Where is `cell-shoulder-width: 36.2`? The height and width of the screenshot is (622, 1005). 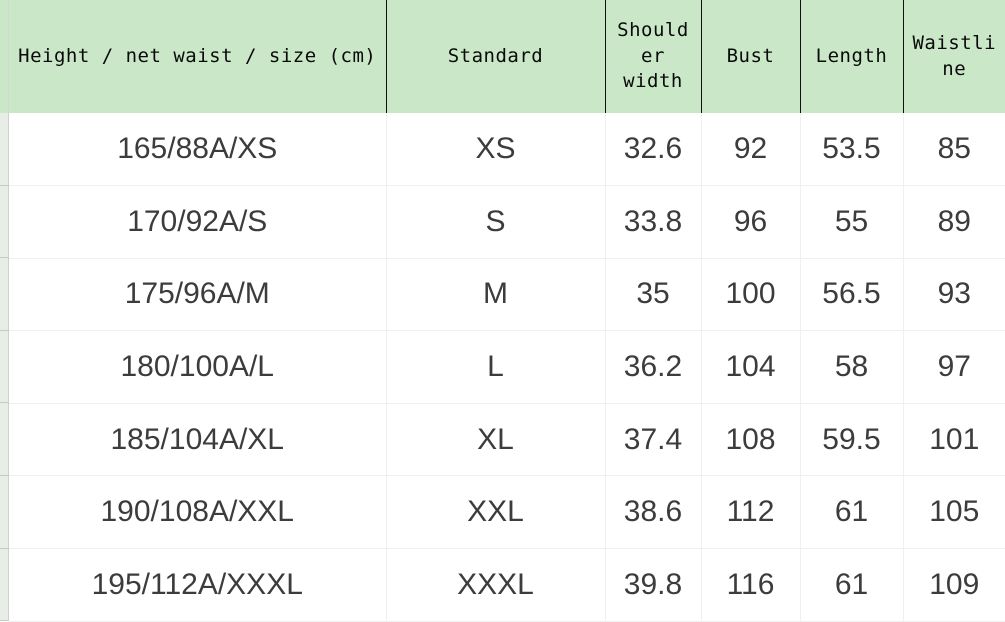 cell-shoulder-width: 36.2 is located at coordinates (653, 367).